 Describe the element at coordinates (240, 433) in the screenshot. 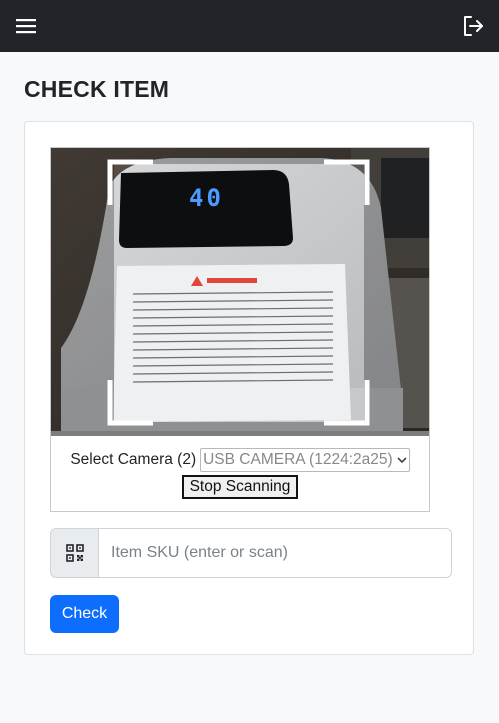

I see `scan-divider` at that location.